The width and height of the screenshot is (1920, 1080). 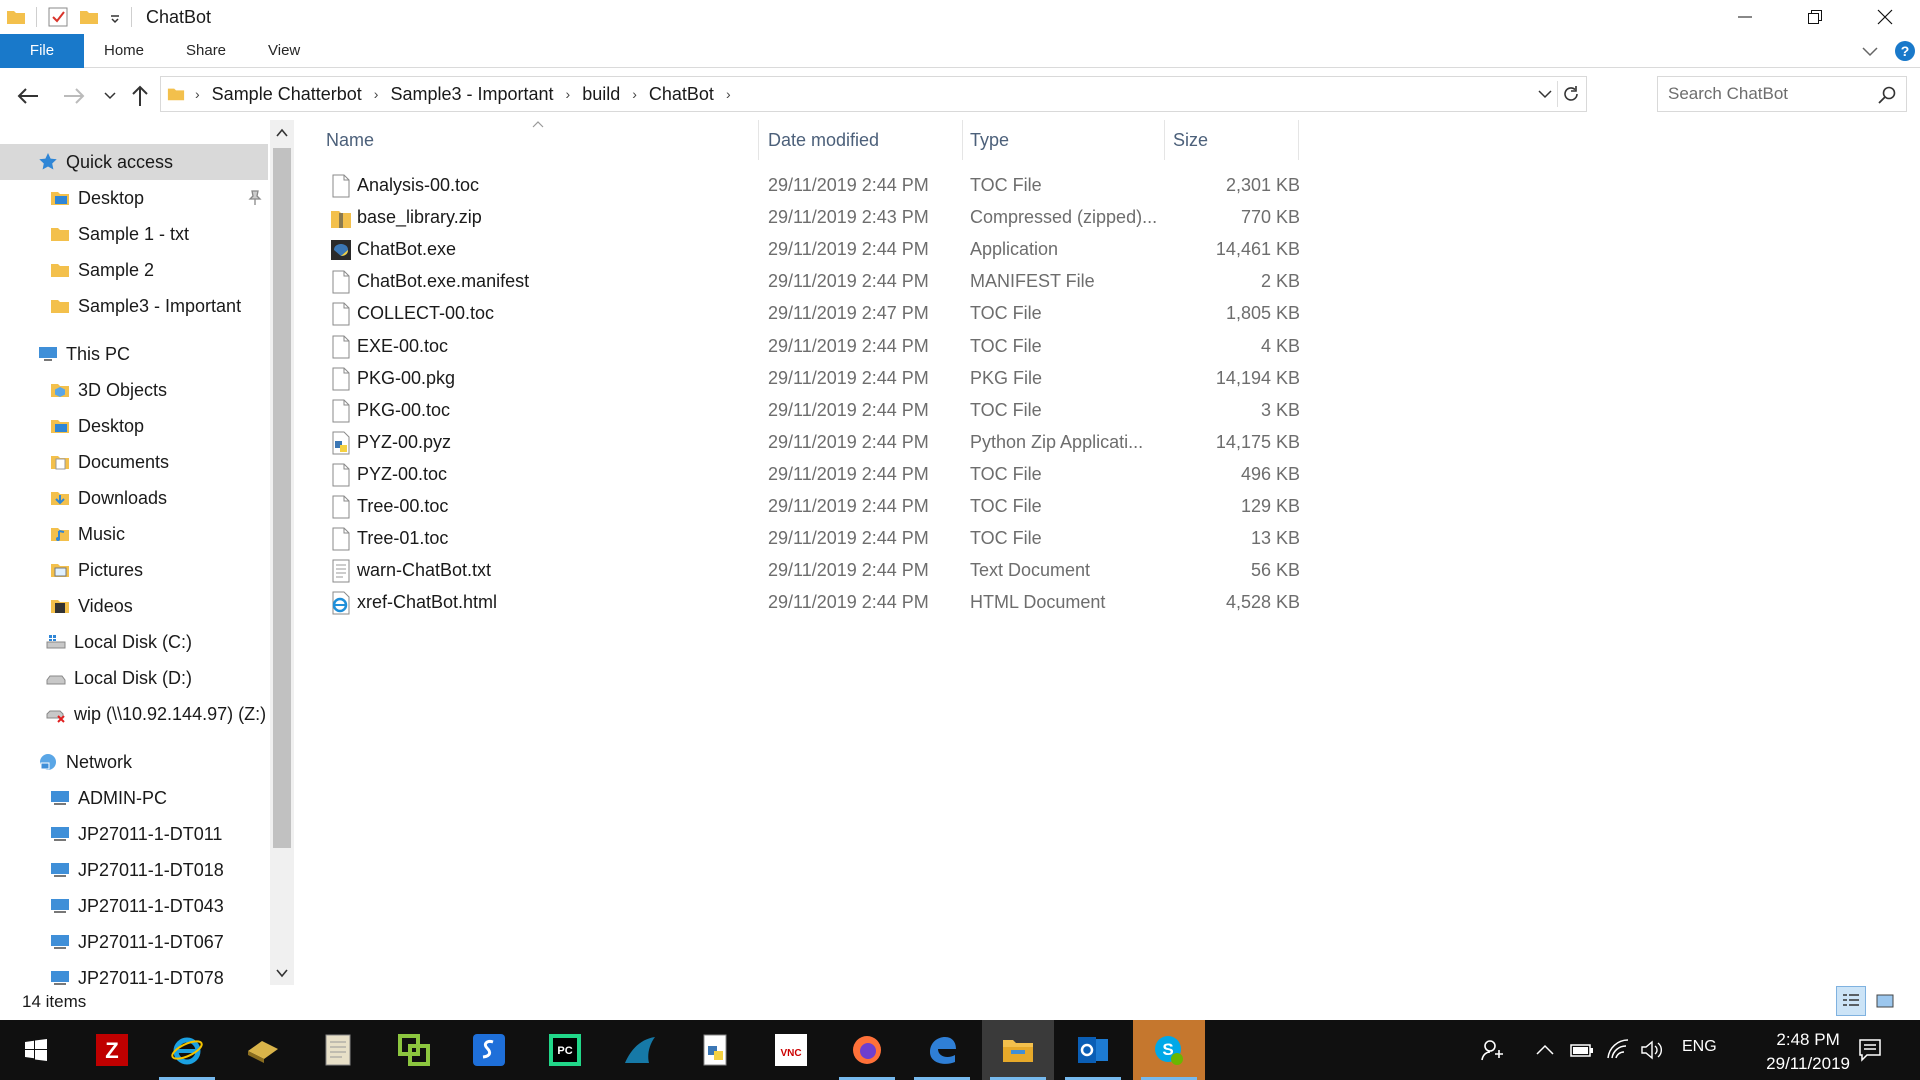 What do you see at coordinates (791, 1050) in the screenshot?
I see `taskbar-vnc-button: VNC` at bounding box center [791, 1050].